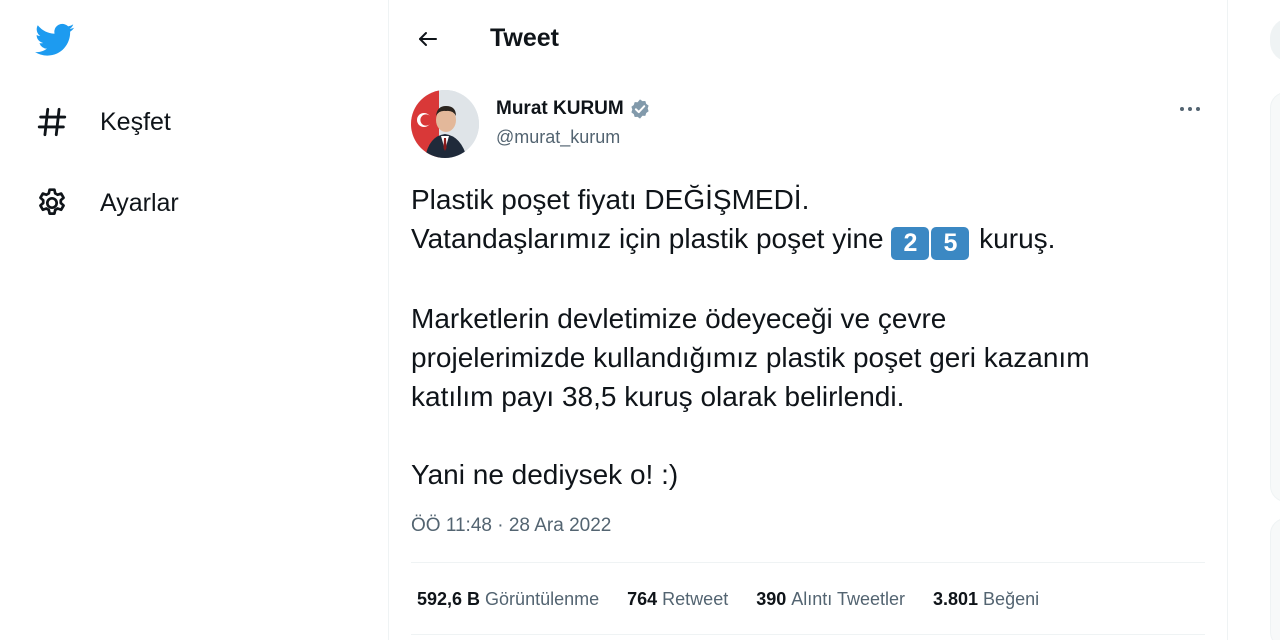 This screenshot has height=640, width=1280. What do you see at coordinates (808, 39) in the screenshot?
I see `page-header: Tweet` at bounding box center [808, 39].